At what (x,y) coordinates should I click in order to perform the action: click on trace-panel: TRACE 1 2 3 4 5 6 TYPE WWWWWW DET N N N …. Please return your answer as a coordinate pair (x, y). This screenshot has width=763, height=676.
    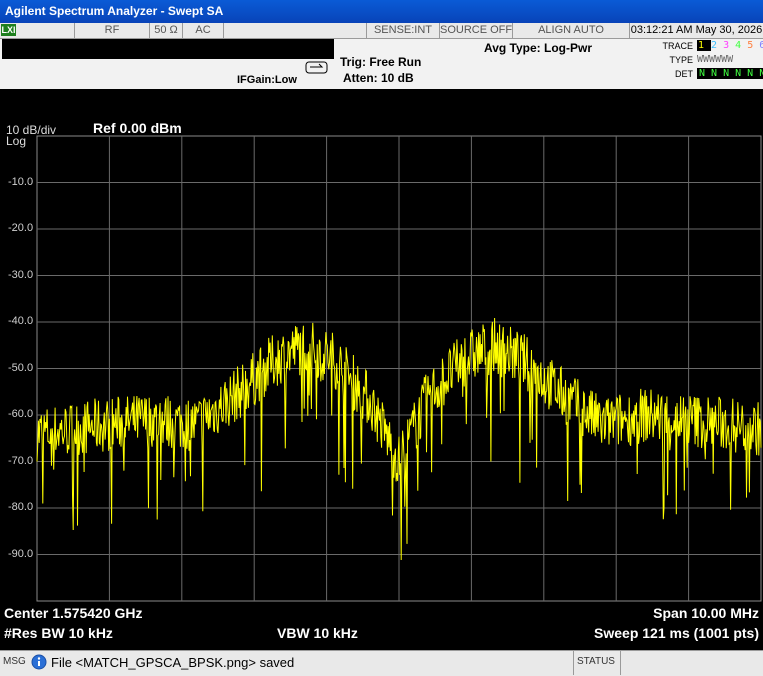
    Looking at the image, I should click on (694, 64).